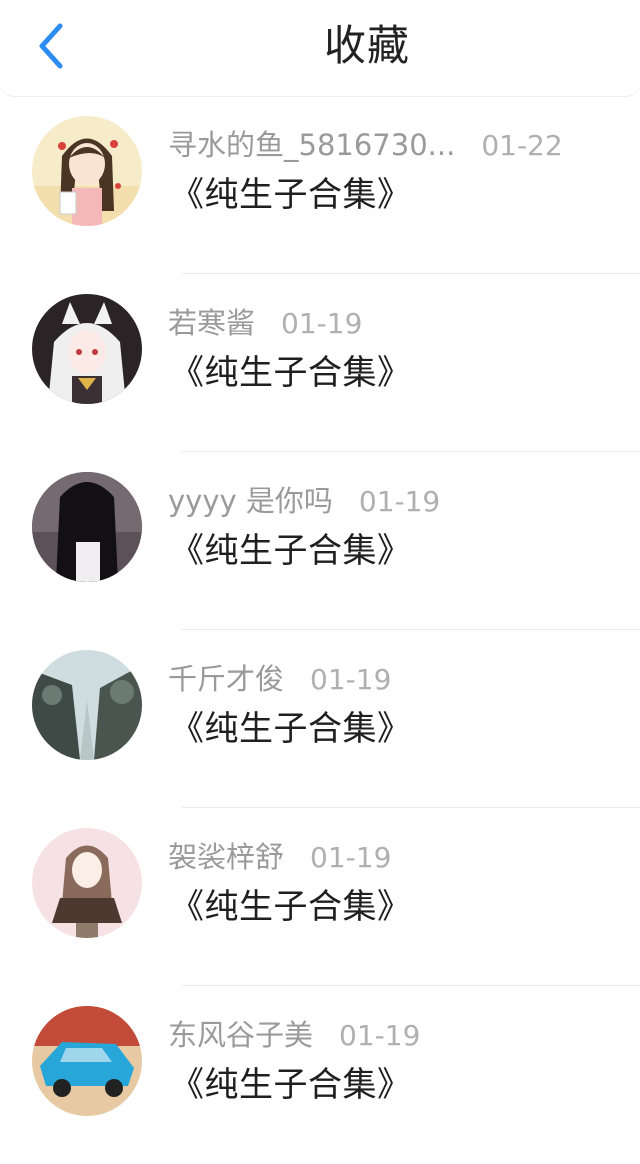 The width and height of the screenshot is (640, 1164). What do you see at coordinates (226, 857) in the screenshot?
I see `username: 袈裟梓舒` at bounding box center [226, 857].